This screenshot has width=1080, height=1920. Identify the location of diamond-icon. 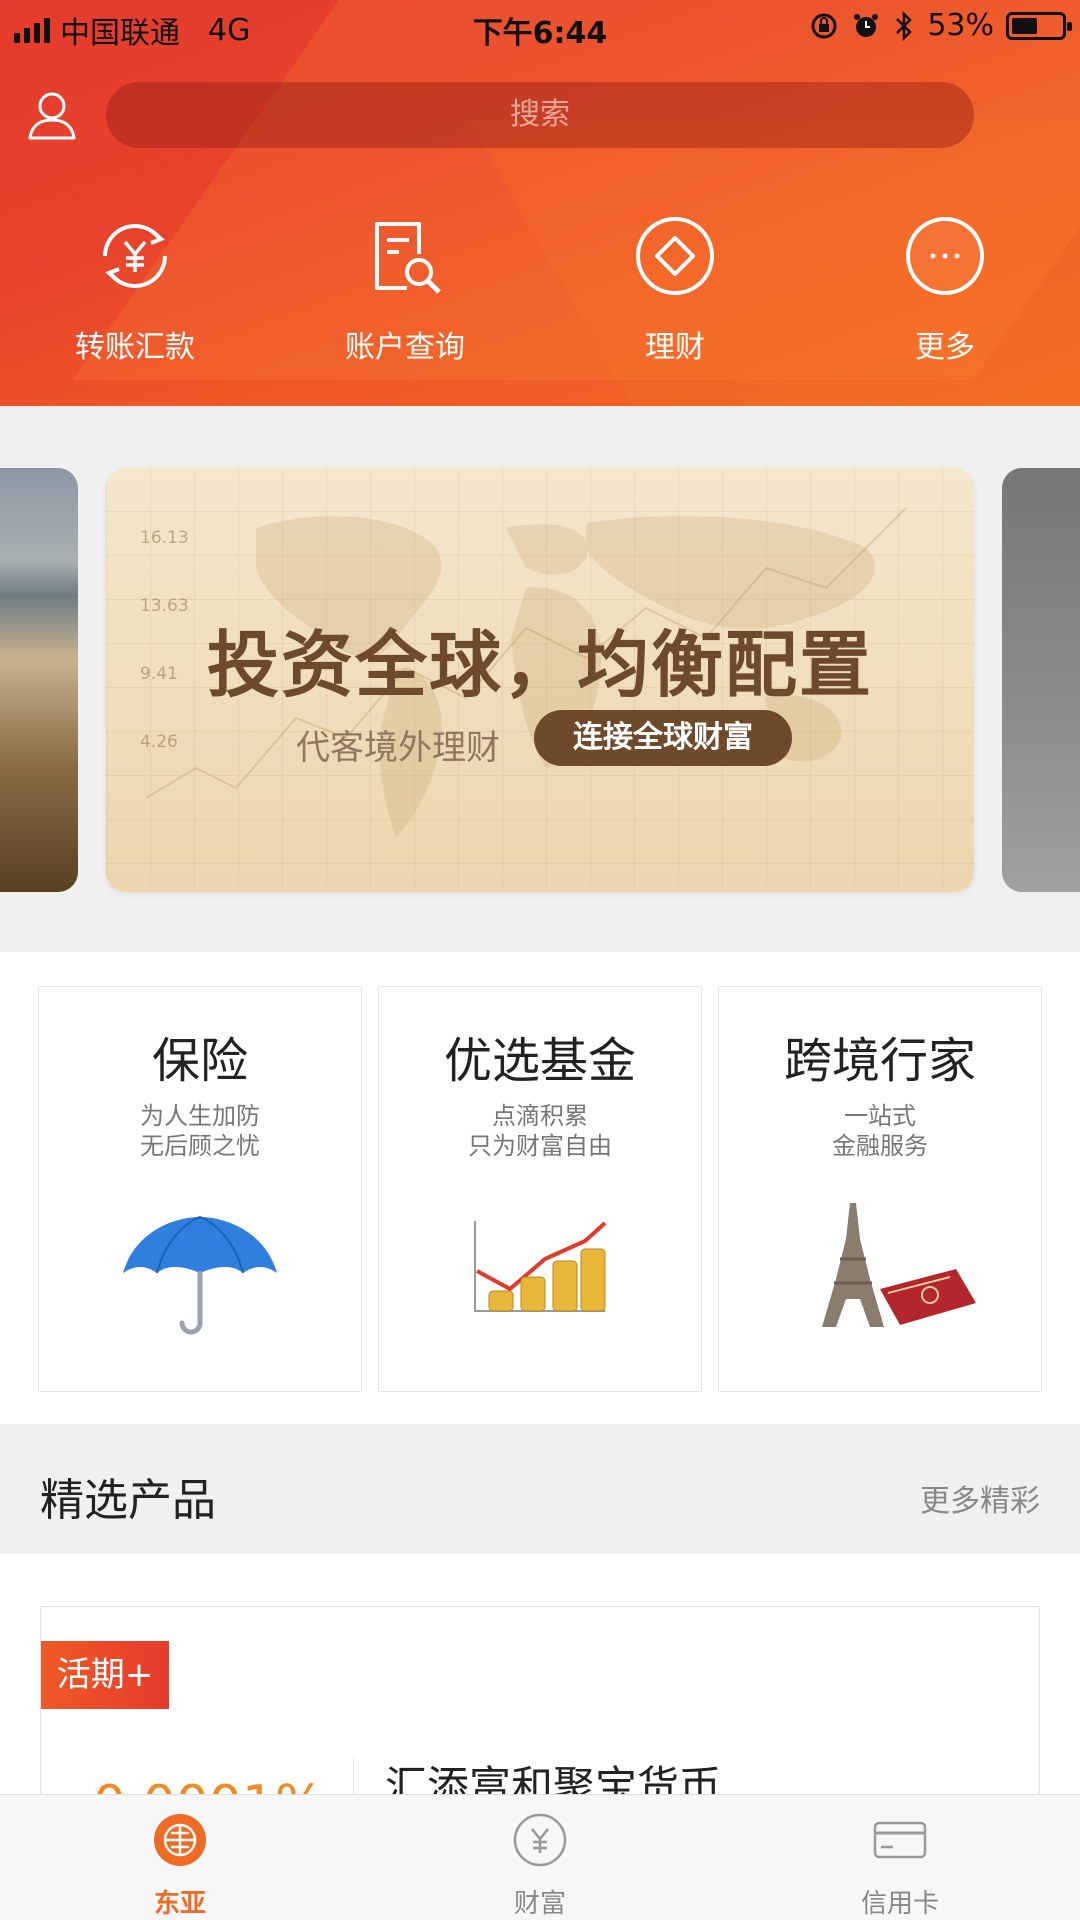
(675, 256).